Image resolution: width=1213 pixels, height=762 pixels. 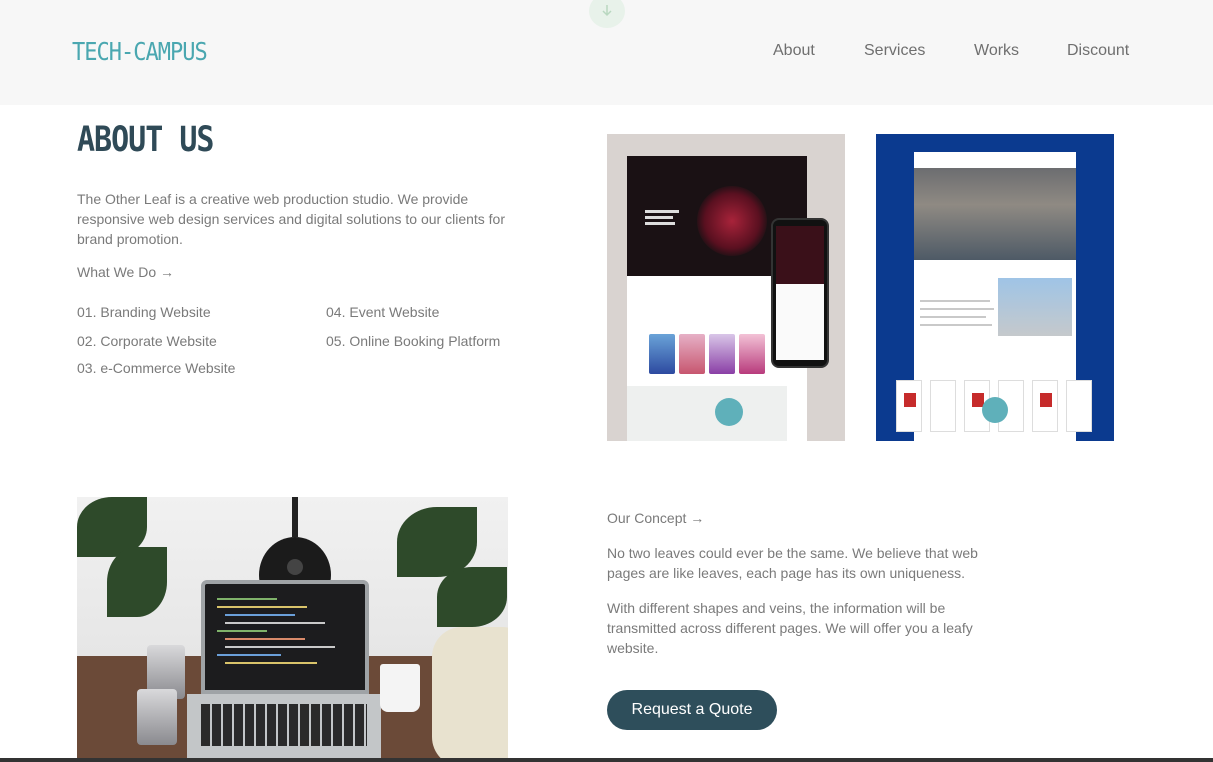 What do you see at coordinates (147, 341) in the screenshot?
I see `service-item: 02. Corporate Website` at bounding box center [147, 341].